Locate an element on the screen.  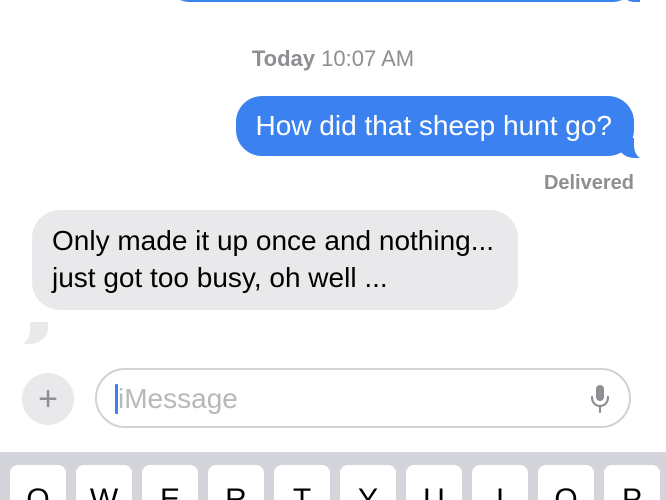
delivery-status: Delivered is located at coordinates (588, 183).